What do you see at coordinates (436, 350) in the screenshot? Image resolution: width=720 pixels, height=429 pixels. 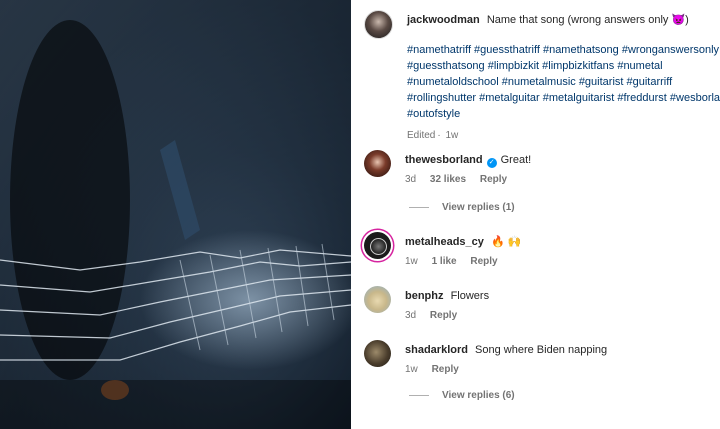 I see `comment-username: shadarklord` at bounding box center [436, 350].